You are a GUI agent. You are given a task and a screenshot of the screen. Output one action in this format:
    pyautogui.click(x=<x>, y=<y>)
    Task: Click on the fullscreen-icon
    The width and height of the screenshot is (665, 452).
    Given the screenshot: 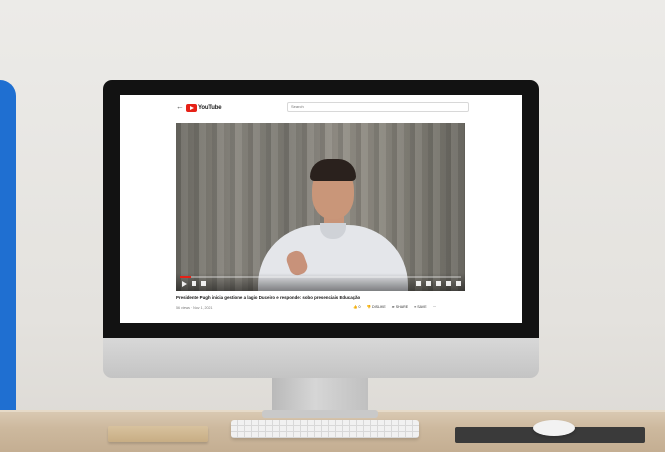 What is the action you would take?
    pyautogui.click(x=458, y=283)
    